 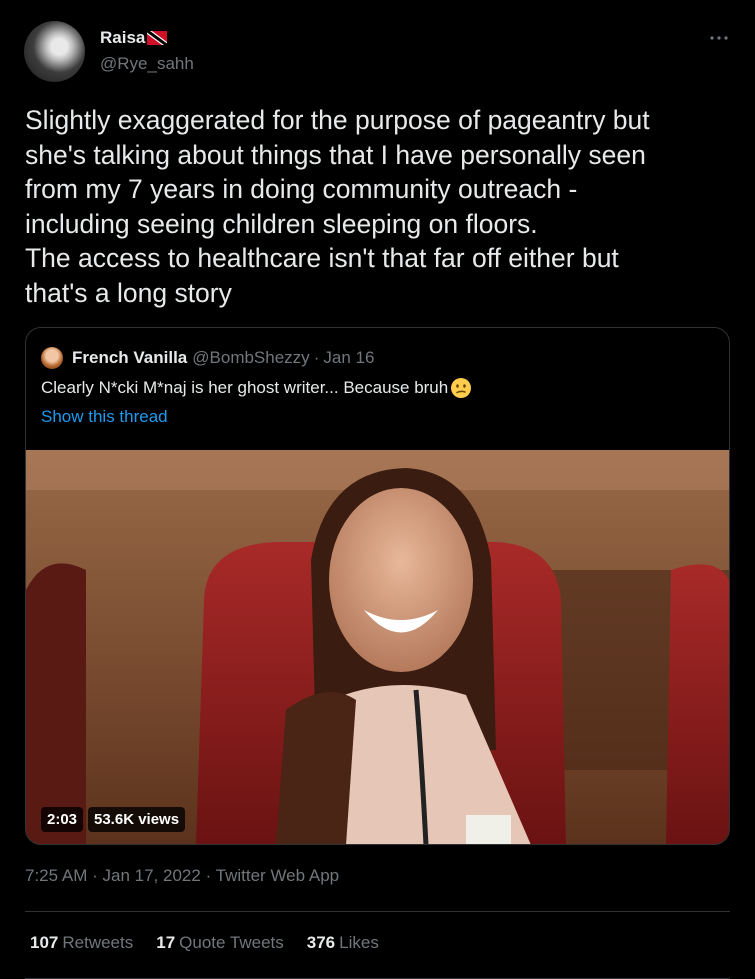 I want to click on avatar, so click(x=54, y=51).